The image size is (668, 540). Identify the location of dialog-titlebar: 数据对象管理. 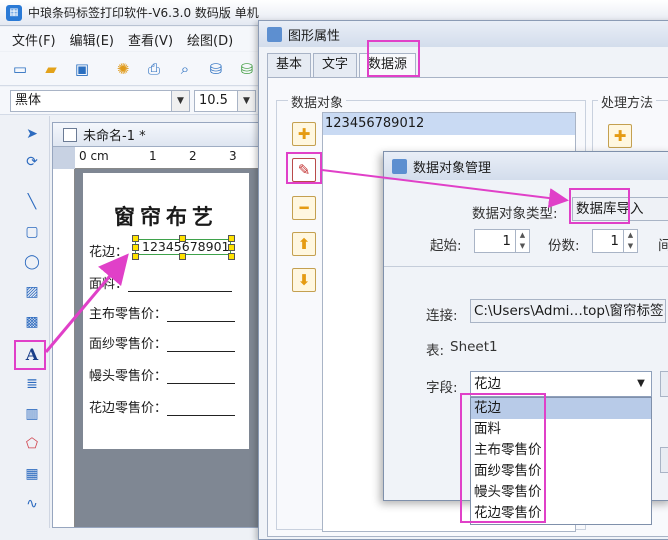
(526, 166).